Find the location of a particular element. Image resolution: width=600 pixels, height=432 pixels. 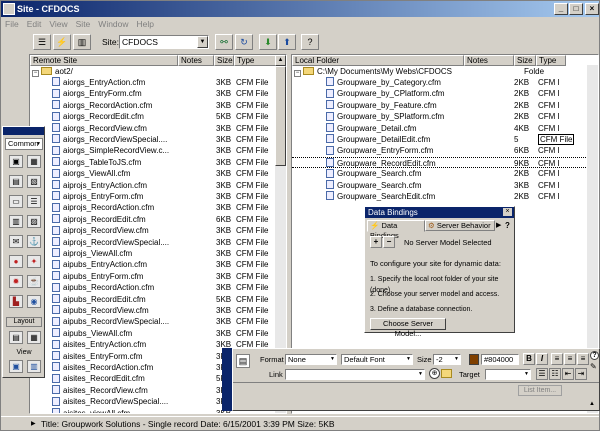

add-binding-button: + is located at coordinates (376, 242).